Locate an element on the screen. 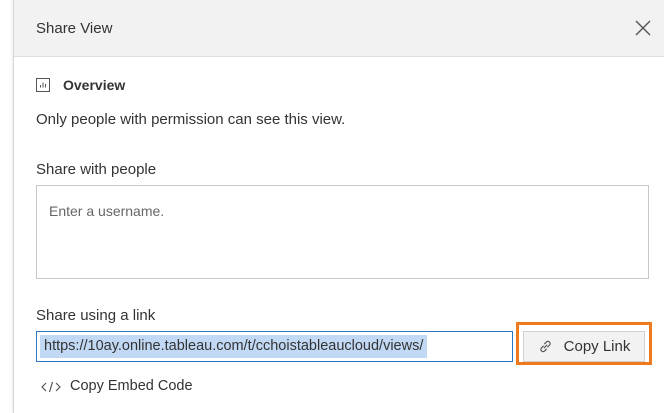  share-with-people-label: Share with people is located at coordinates (96, 169).